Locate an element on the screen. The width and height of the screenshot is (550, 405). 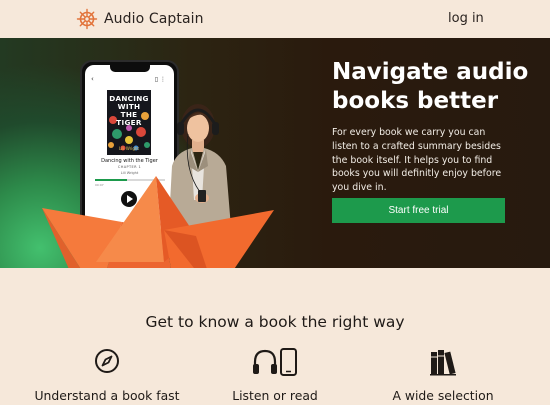
book-cover: DANCING WITH THE TIGER Lili Wright is located at coordinates (129, 122).